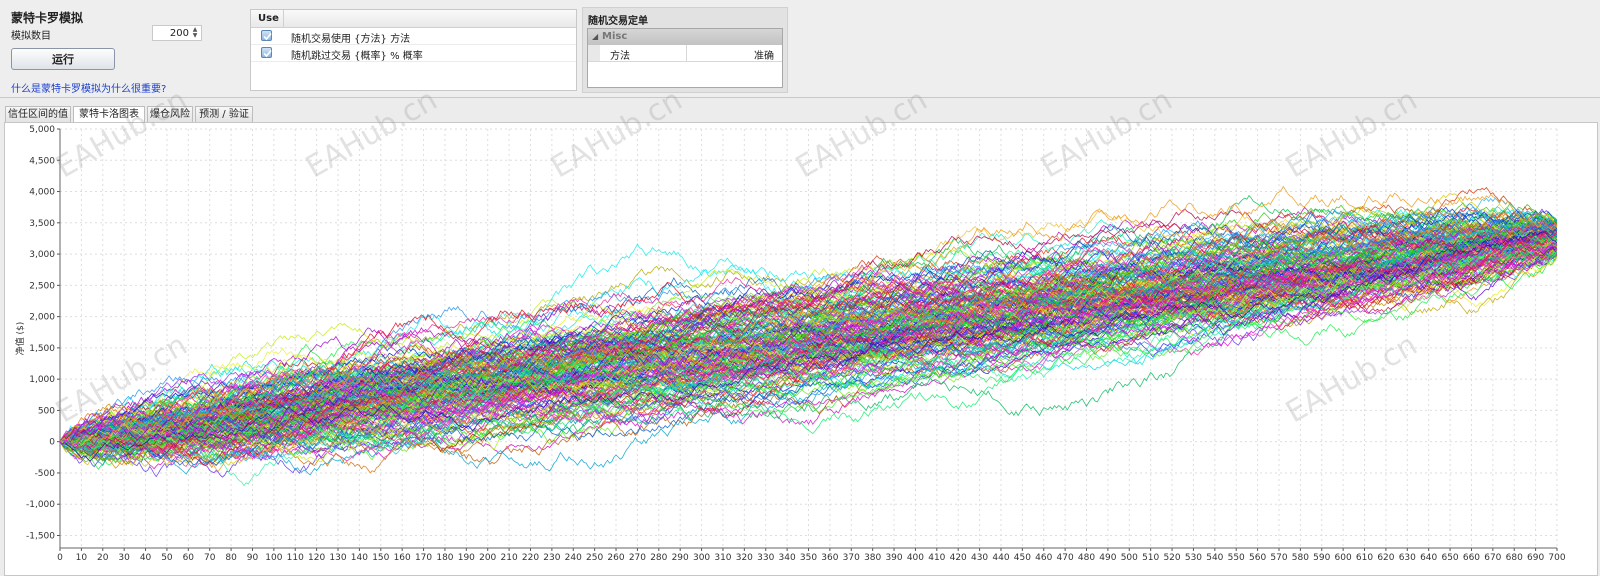 The height and width of the screenshot is (576, 1600). Describe the element at coordinates (1257, 558) in the screenshot. I see `x-tick-label: 560` at that location.